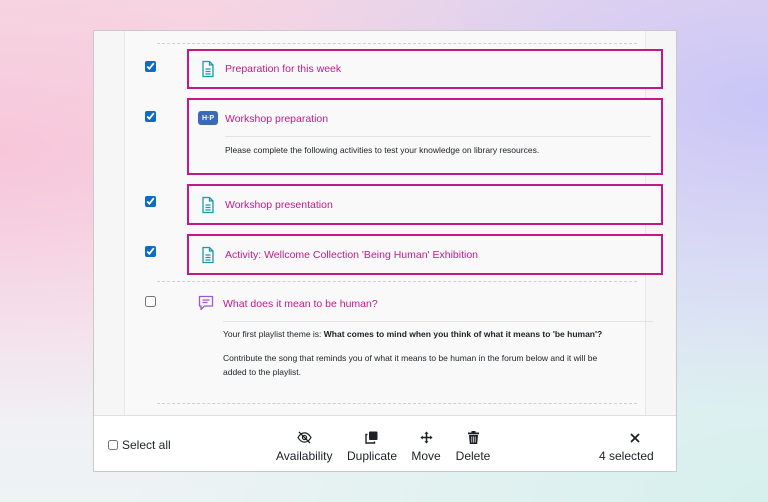 This screenshot has width=768, height=502. What do you see at coordinates (283, 69) in the screenshot?
I see `activity-title: Preparation for this week` at bounding box center [283, 69].